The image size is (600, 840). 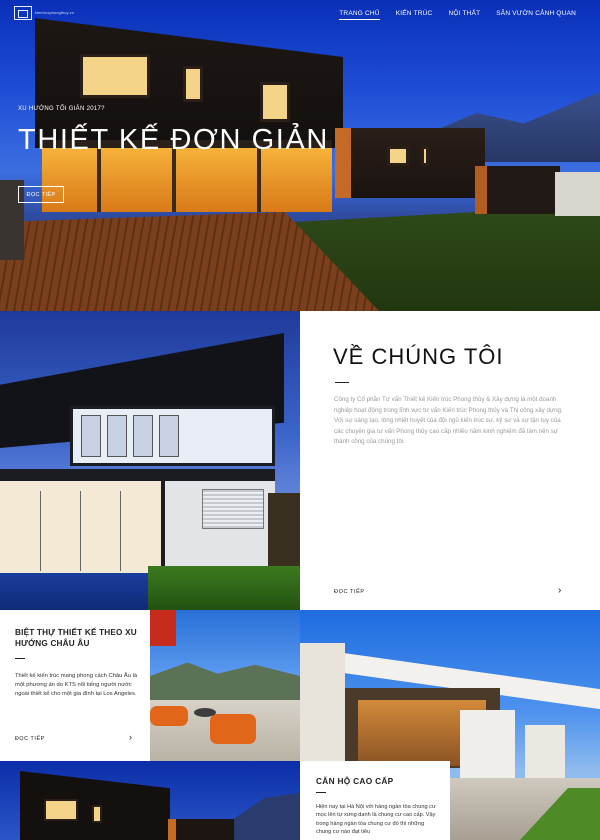 I want to click on apartment-title: CĂN HỘ CAO CẤP, so click(x=355, y=781).